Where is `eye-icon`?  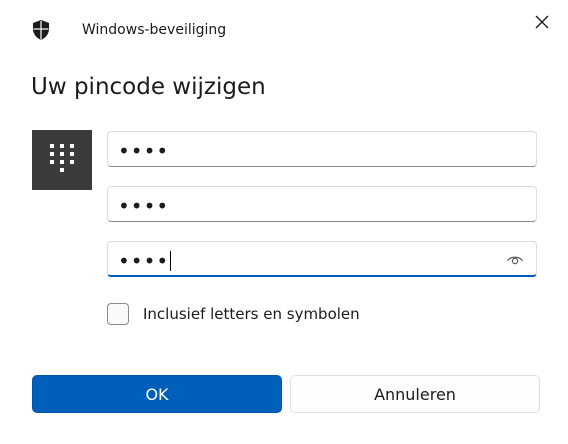
eye-icon is located at coordinates (515, 259).